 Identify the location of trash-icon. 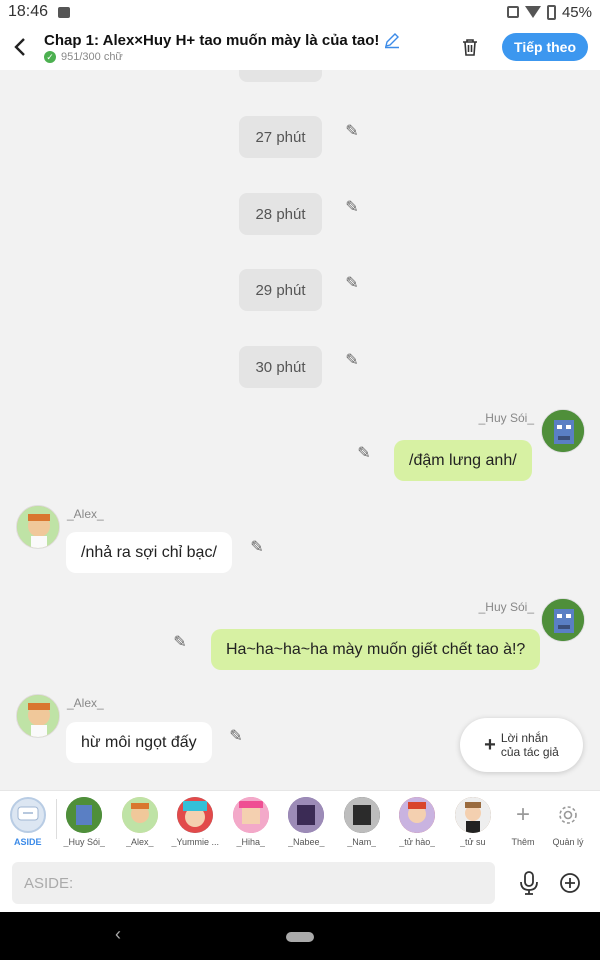
(470, 47).